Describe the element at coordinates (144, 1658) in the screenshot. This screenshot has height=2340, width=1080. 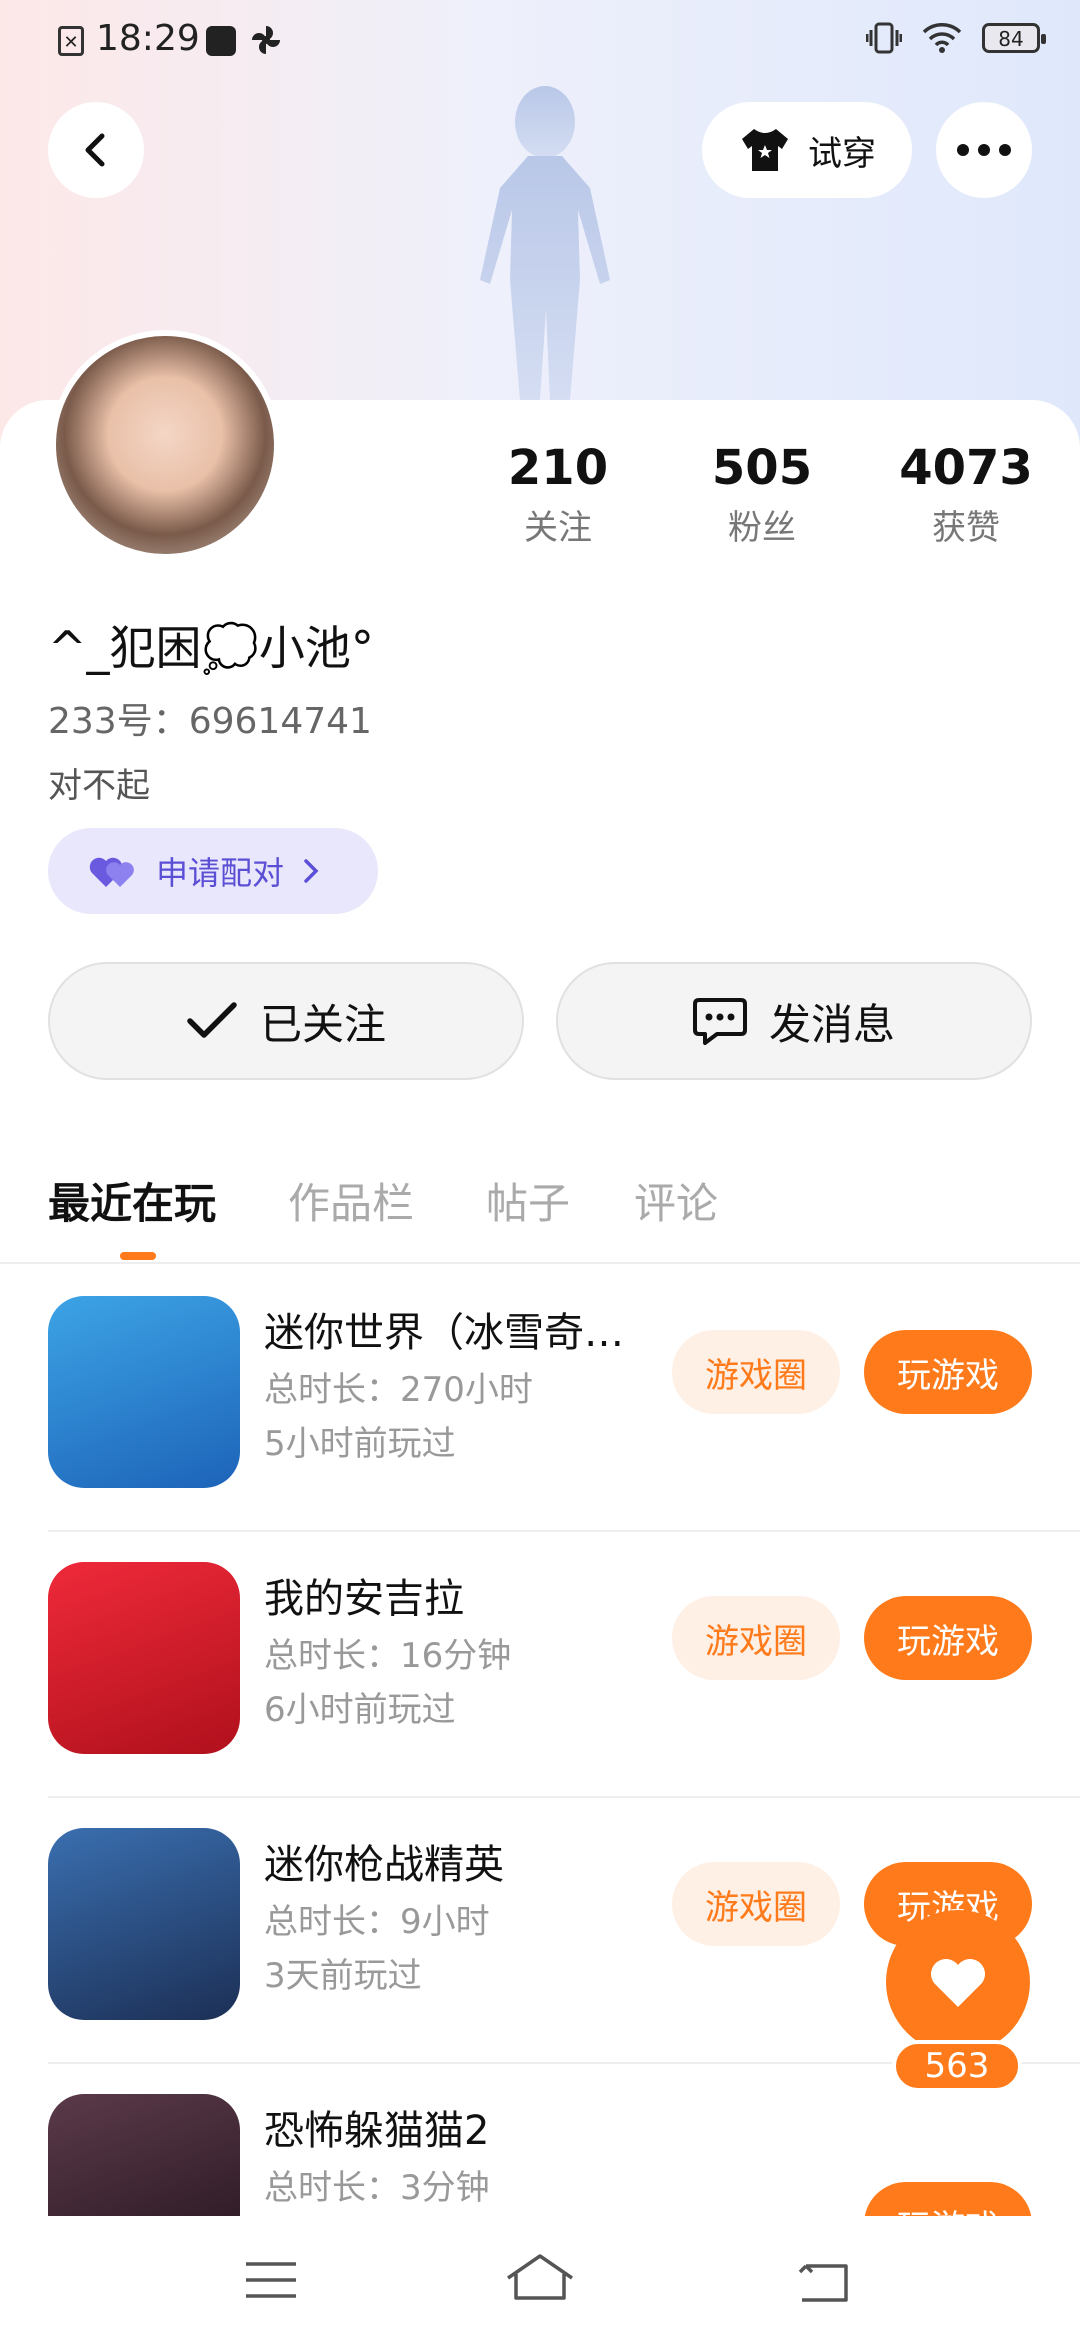
I see `angela-icon` at that location.